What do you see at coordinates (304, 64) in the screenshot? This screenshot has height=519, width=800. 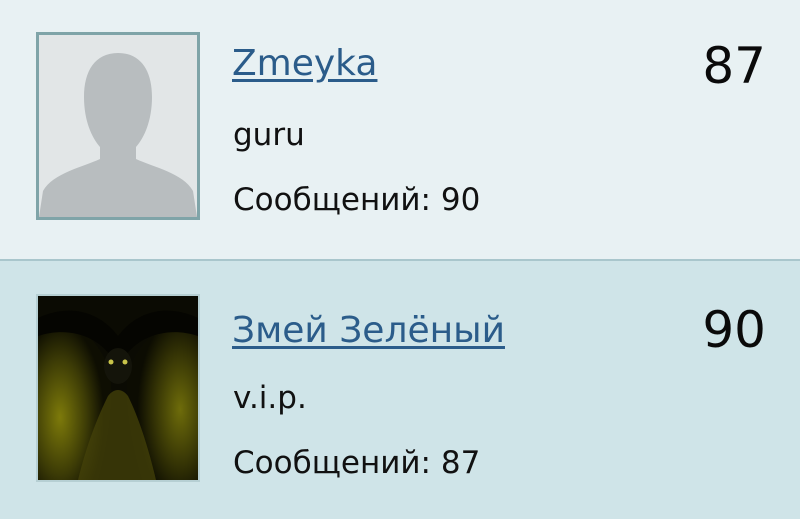 I see `username-link: Zmeyka` at bounding box center [304, 64].